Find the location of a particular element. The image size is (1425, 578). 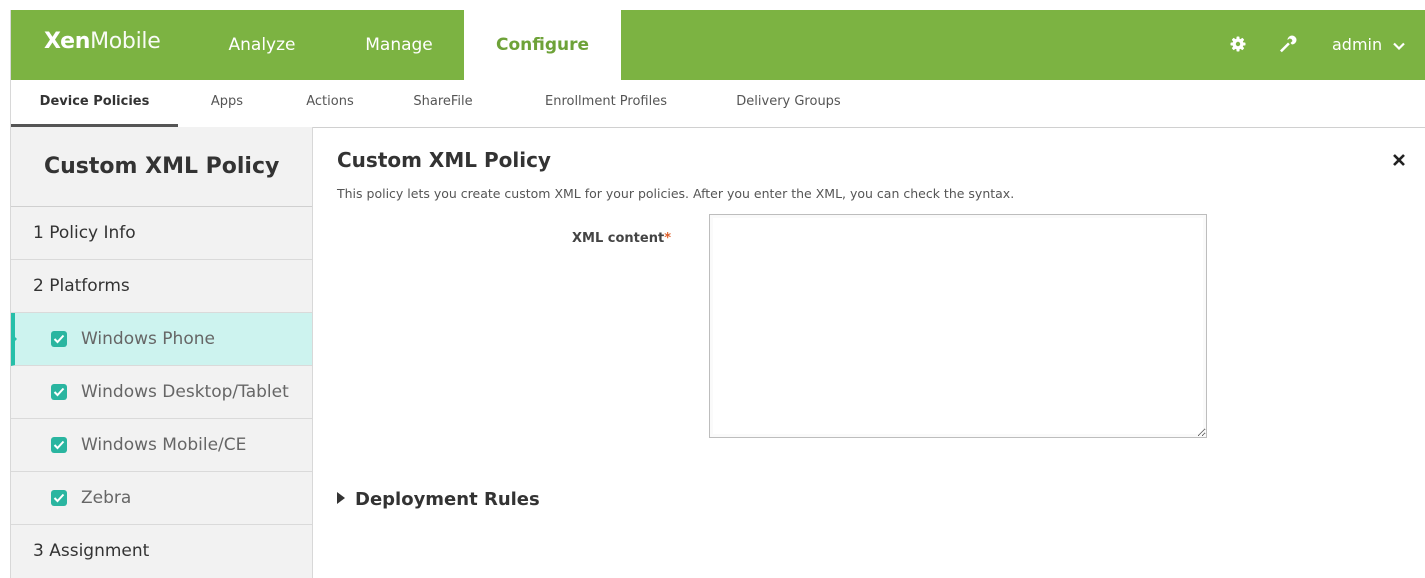

step-platforms: 2 Platforms is located at coordinates (161, 286).